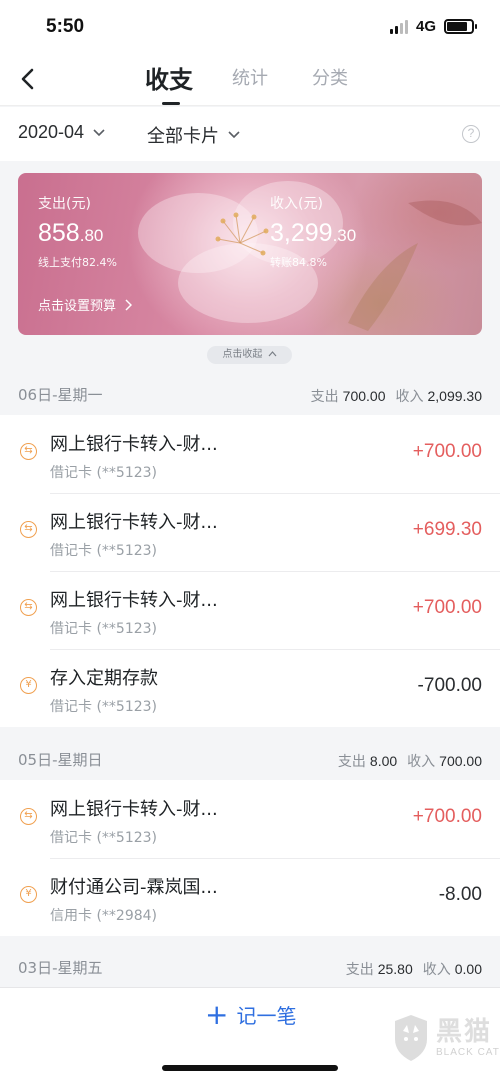 Image resolution: width=500 pixels, height=1082 pixels. I want to click on tab-income-expense: 收支, so click(169, 77).